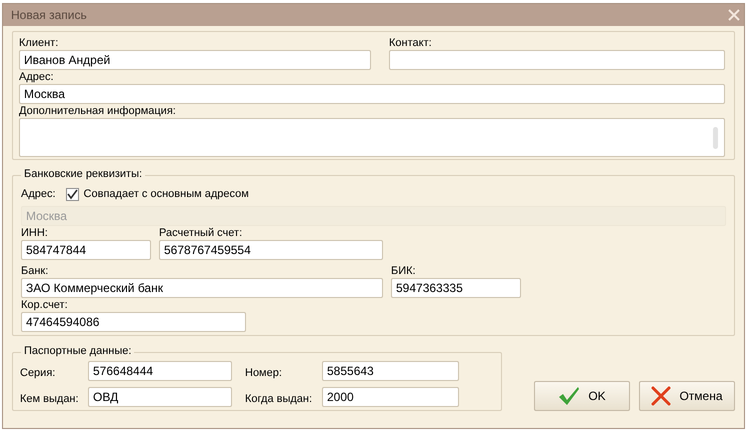  Describe the element at coordinates (582, 396) in the screenshot. I see `ok-button: OK` at that location.